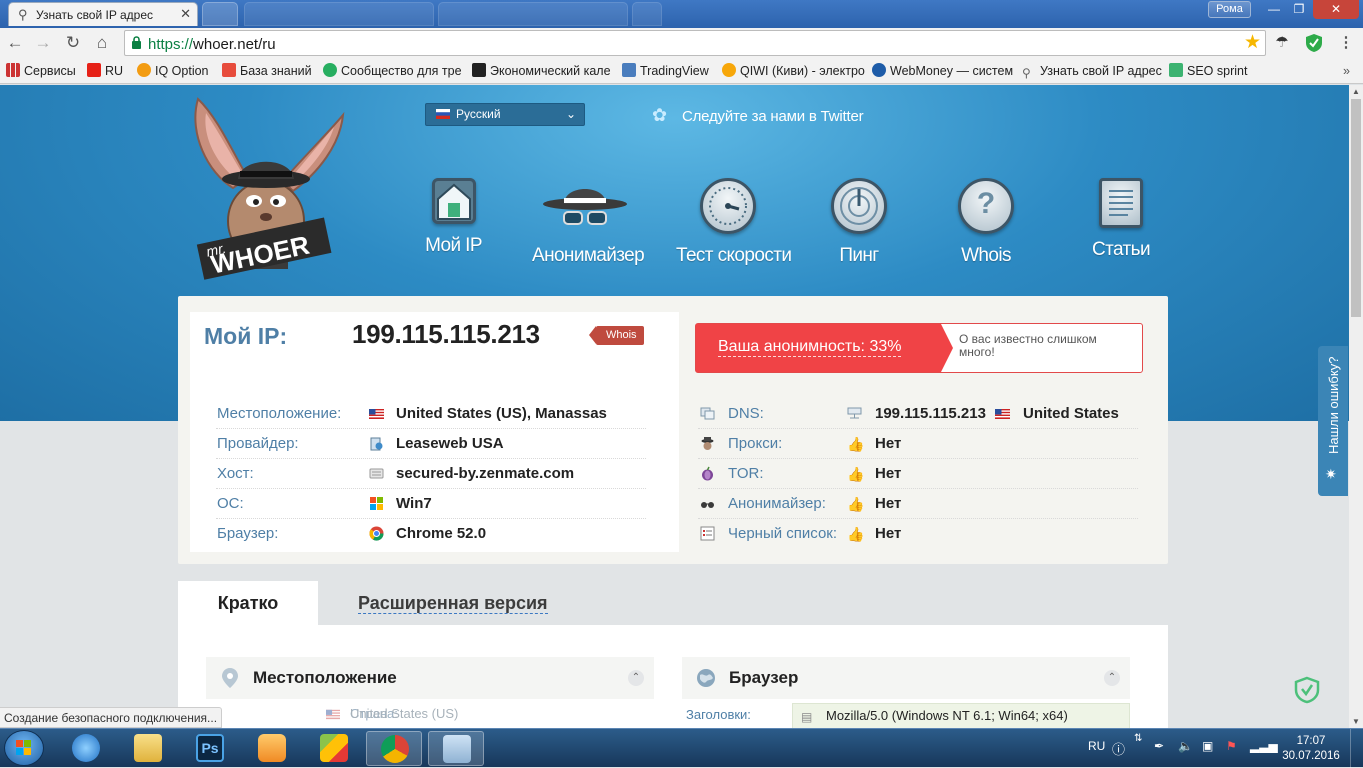 The image size is (1363, 768). Describe the element at coordinates (1207, 746) in the screenshot. I see `device-icon: ▣` at that location.